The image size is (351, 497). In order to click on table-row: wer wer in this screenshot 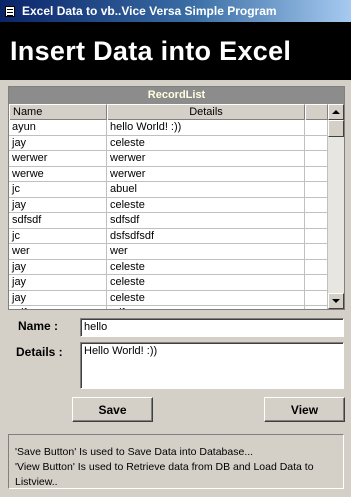, I will do `click(168, 252)`.